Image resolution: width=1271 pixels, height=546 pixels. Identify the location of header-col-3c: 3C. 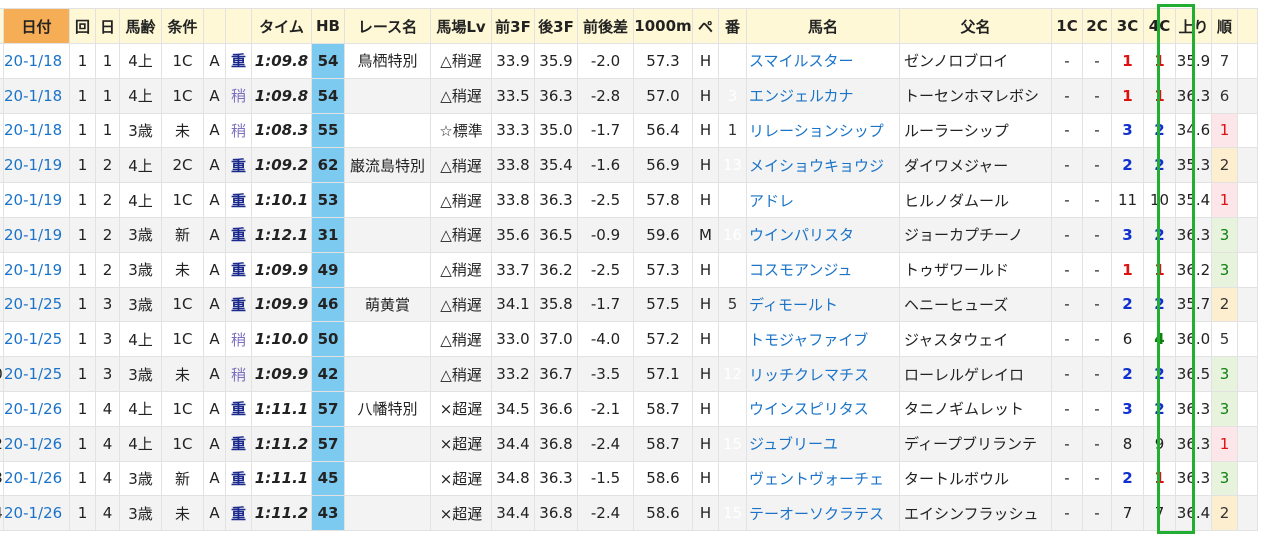
(1127, 26).